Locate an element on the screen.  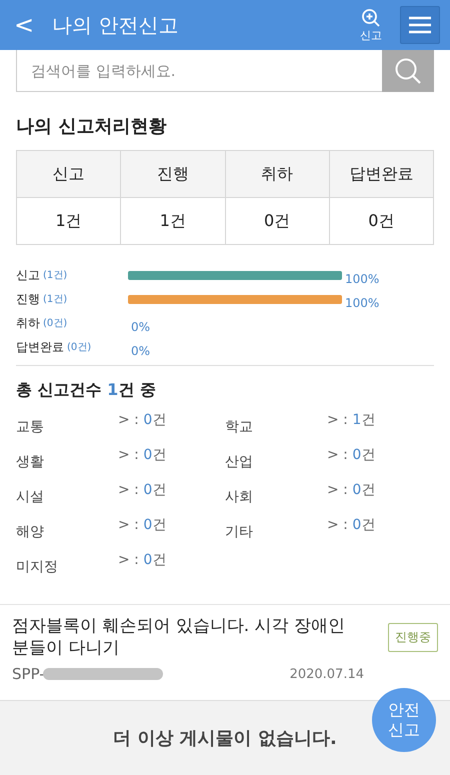
category-name: 해양 is located at coordinates (30, 532).